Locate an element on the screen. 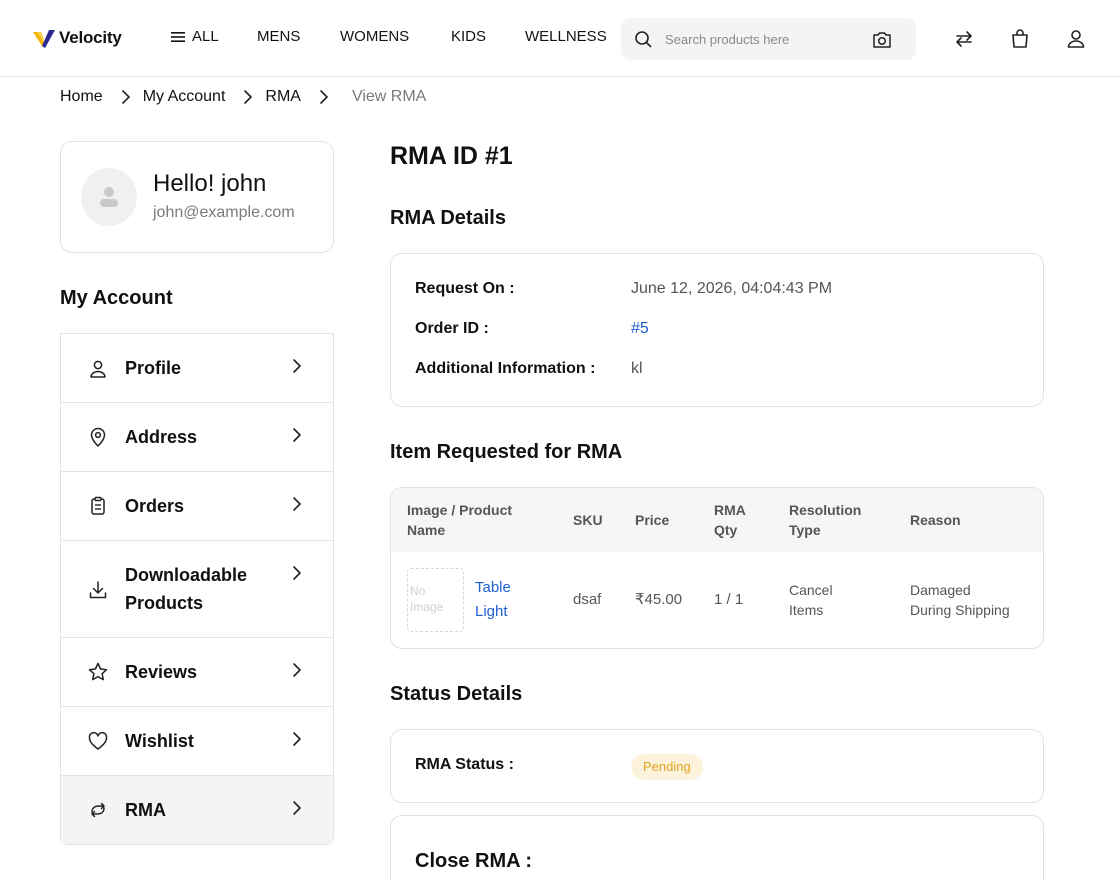 This screenshot has height=880, width=1120. shopping-bag-icon is located at coordinates (1020, 39).